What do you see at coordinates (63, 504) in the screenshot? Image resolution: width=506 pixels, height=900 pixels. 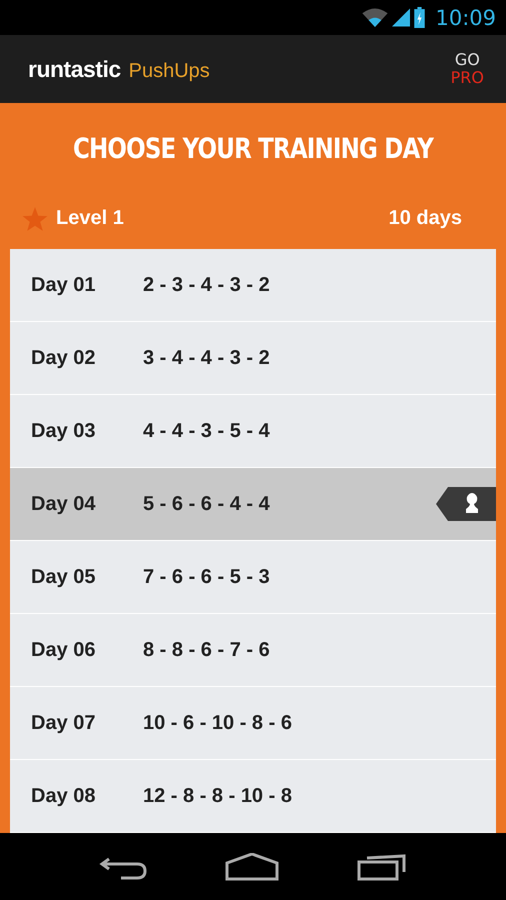 I see `day-label: Day 04` at bounding box center [63, 504].